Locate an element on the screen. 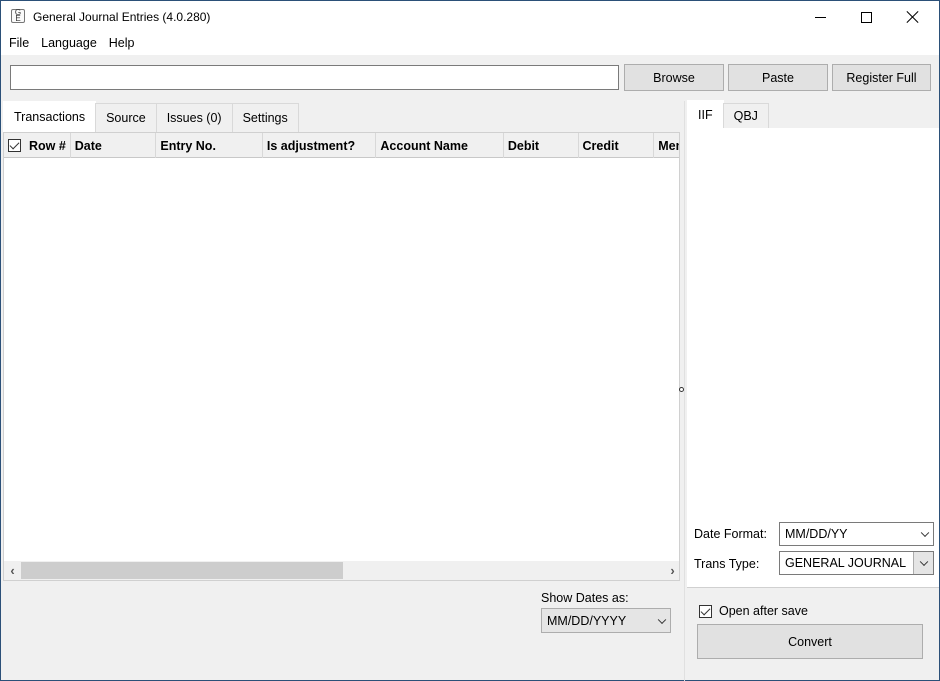 The height and width of the screenshot is (681, 940). title-bar: GE General Journal Entries (4.0.280) is located at coordinates (470, 17).